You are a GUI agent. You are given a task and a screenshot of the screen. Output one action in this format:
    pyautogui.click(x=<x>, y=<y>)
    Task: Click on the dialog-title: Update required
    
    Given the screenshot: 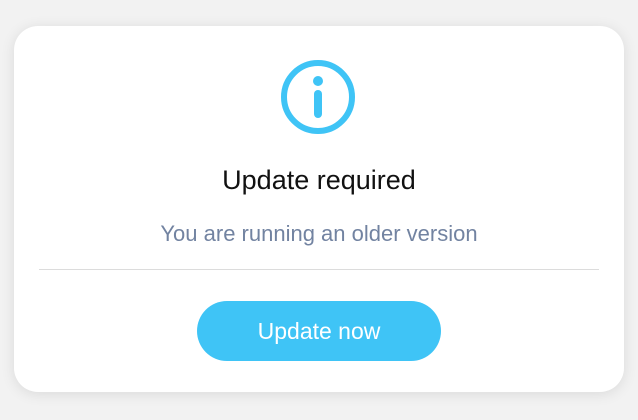 What is the action you would take?
    pyautogui.click(x=319, y=180)
    